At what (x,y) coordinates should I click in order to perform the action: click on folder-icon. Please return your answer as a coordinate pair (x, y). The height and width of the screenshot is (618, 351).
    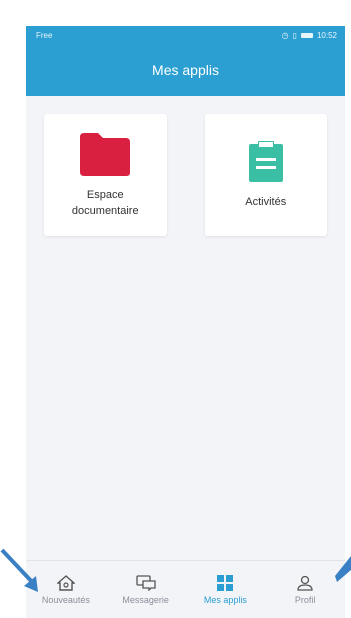
    Looking at the image, I should click on (105, 154).